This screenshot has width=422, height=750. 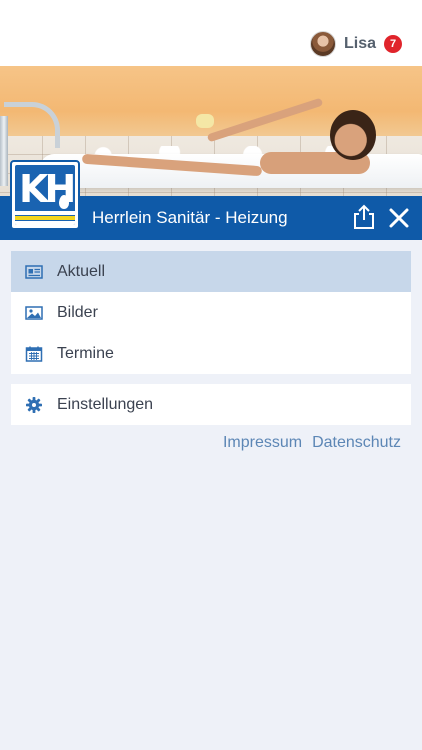 What do you see at coordinates (353, 135) in the screenshot?
I see `bather-head` at bounding box center [353, 135].